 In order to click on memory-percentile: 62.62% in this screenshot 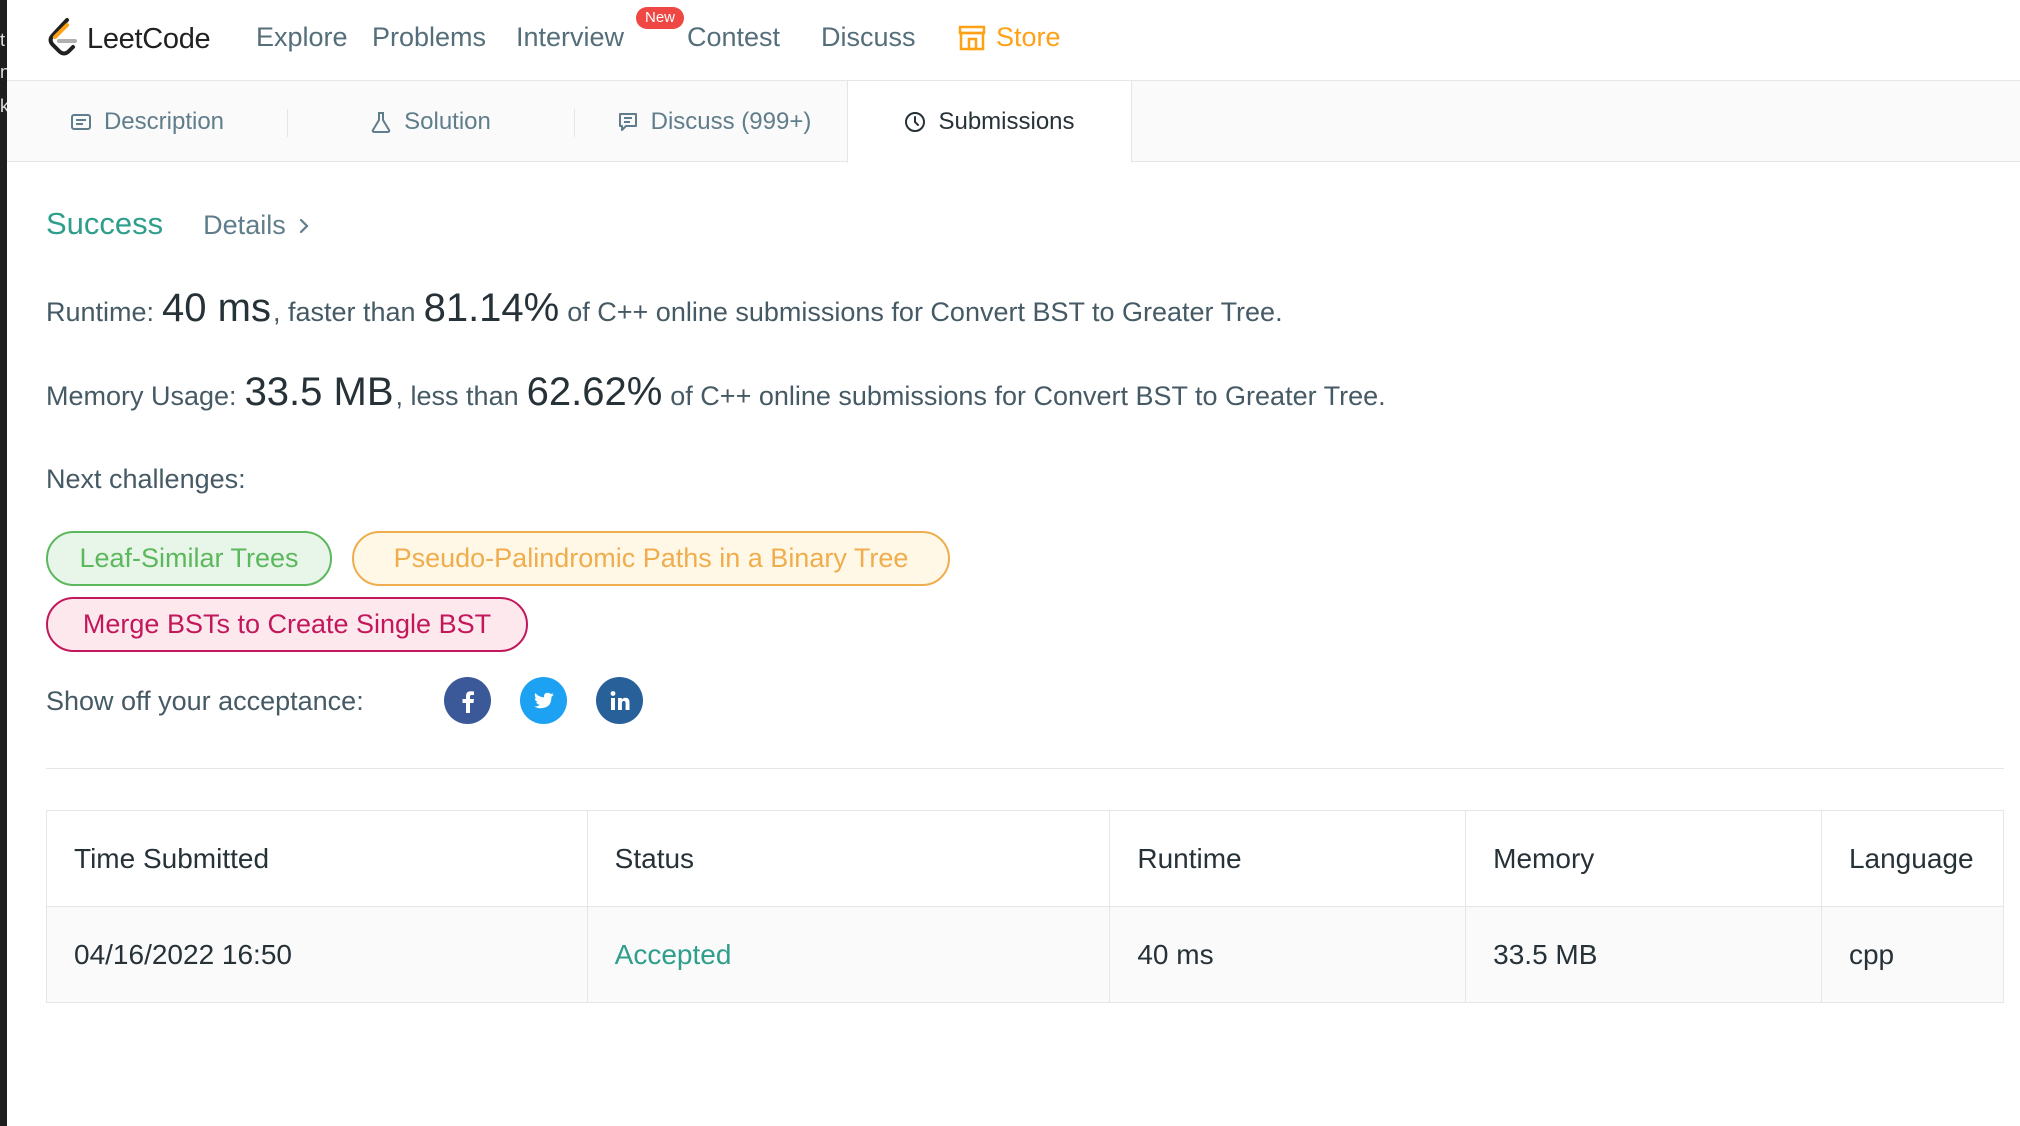, I will do `click(594, 392)`.